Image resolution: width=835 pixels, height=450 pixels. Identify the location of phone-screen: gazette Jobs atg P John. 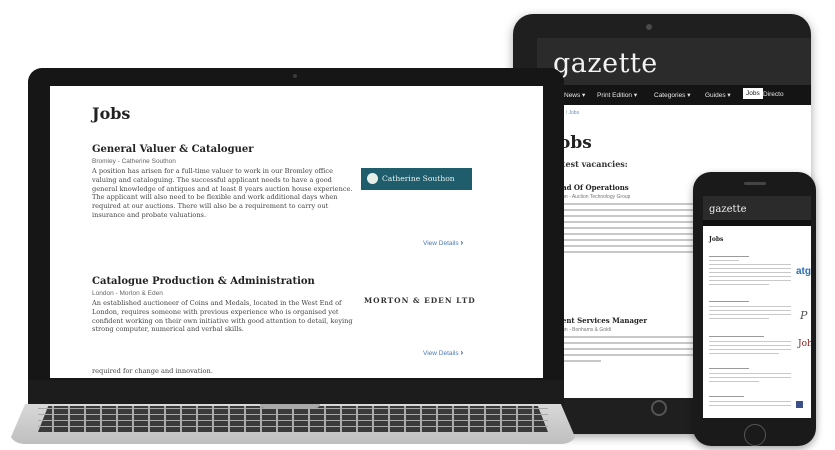
(757, 307).